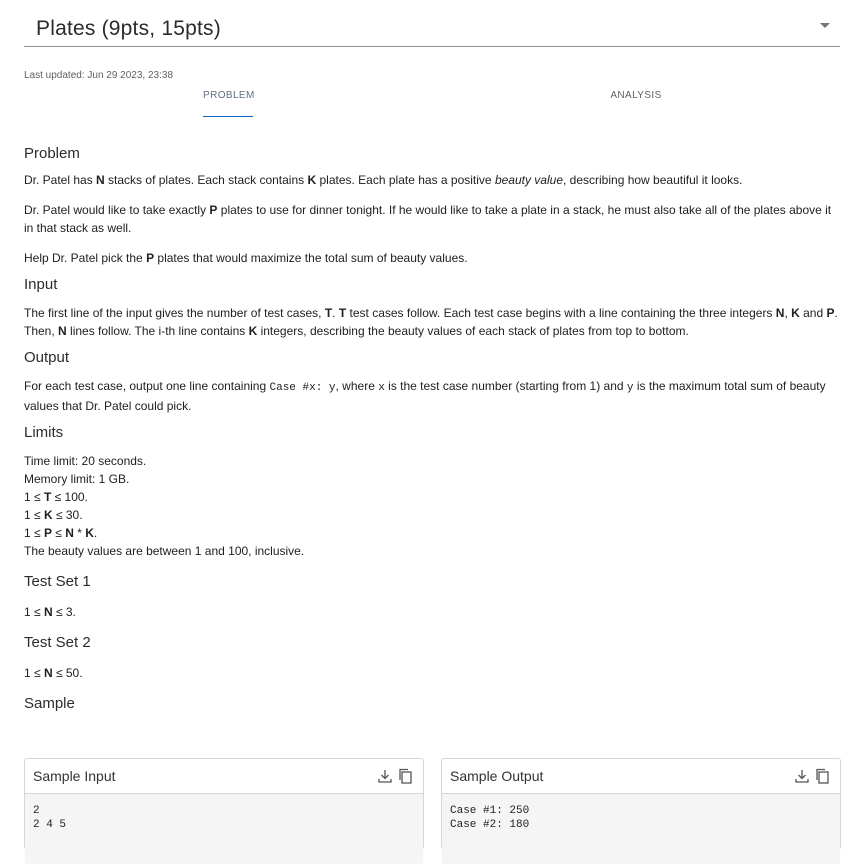 This screenshot has height=864, width=859. What do you see at coordinates (224, 776) in the screenshot?
I see `sample-input-header: Sample Input` at bounding box center [224, 776].